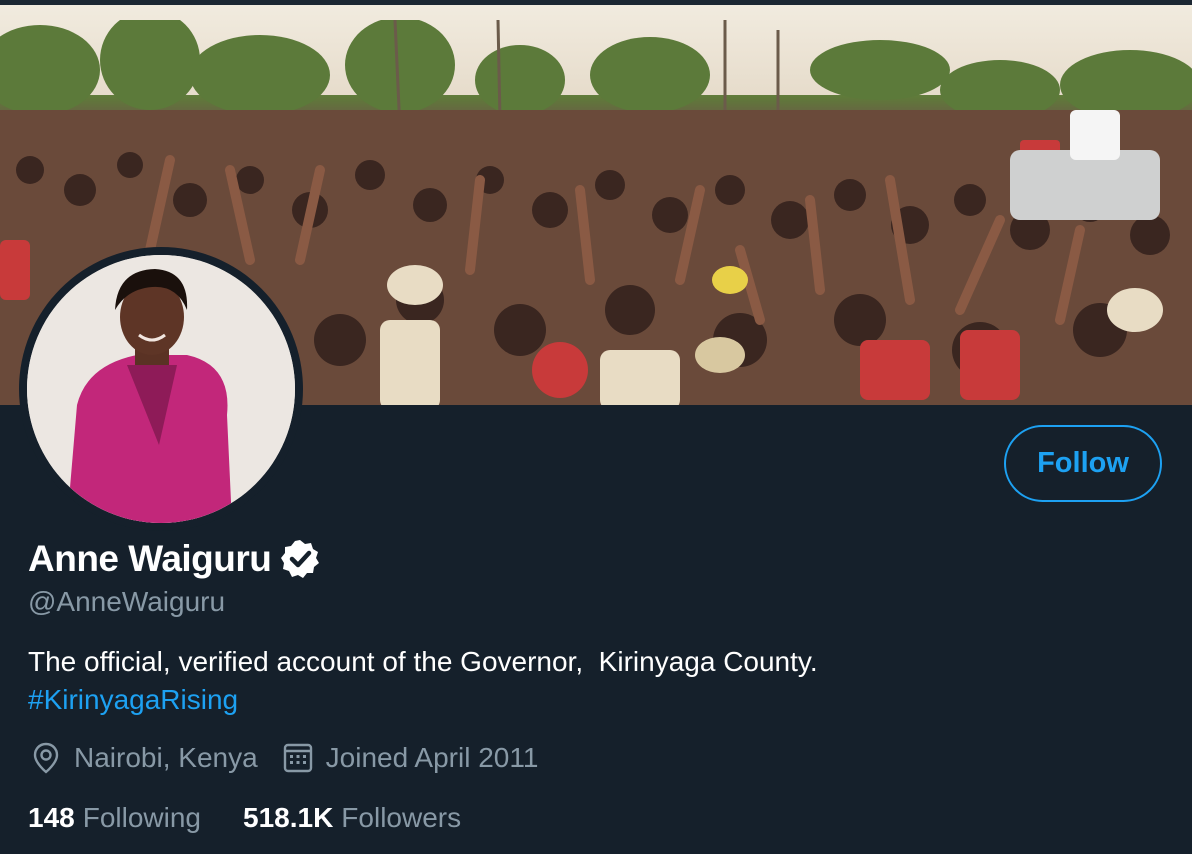 The image size is (1192, 854). I want to click on banner-top-border, so click(596, 2).